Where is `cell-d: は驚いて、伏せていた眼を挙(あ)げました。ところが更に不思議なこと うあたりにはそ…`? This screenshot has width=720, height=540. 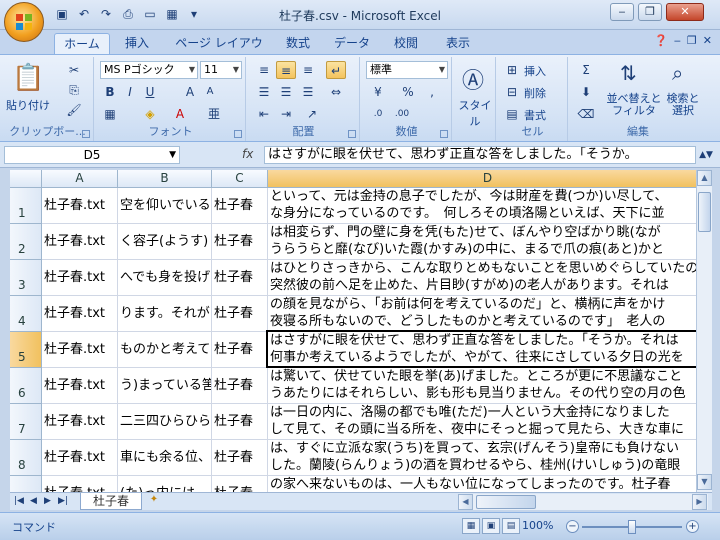
cell-d: は驚いて、伏せていた眼を挙(あ)げました。ところが更に不思議なこと うあたりにはそ… is located at coordinates (482, 386).